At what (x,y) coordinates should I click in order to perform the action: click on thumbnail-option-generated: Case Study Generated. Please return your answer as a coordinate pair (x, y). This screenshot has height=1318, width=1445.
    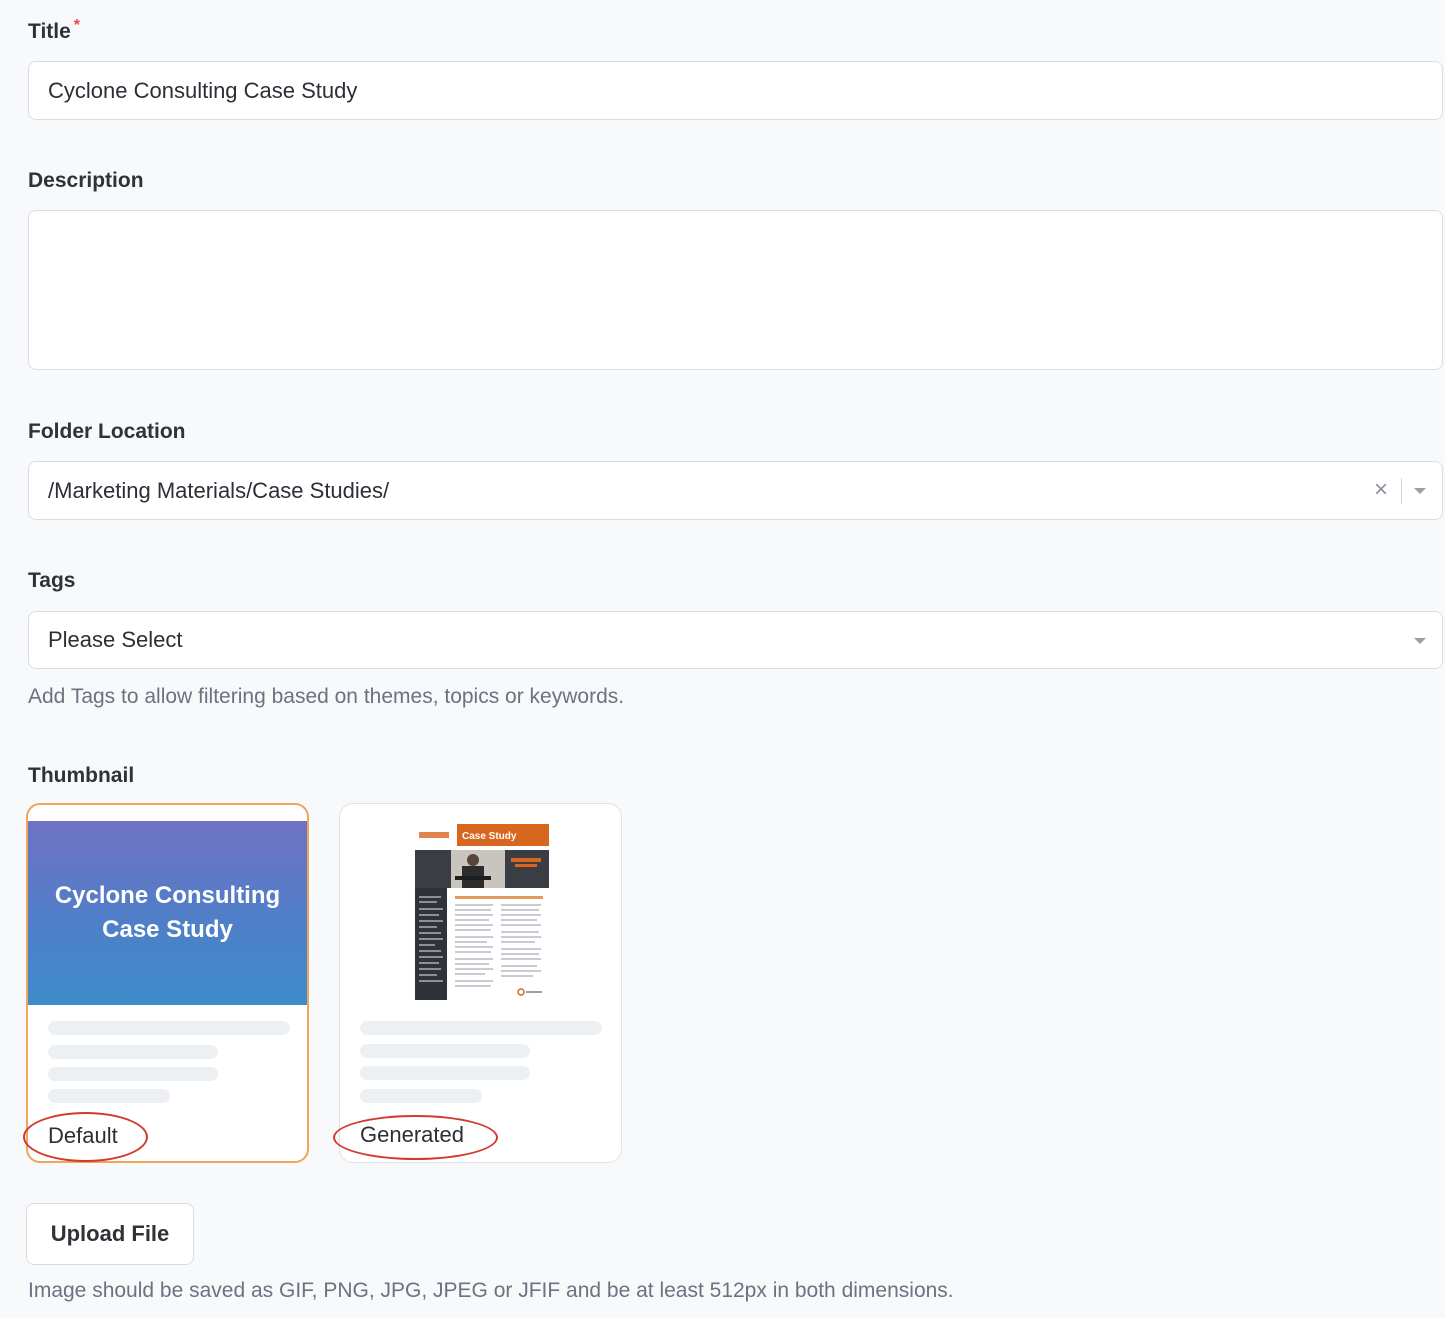
    Looking at the image, I should click on (480, 983).